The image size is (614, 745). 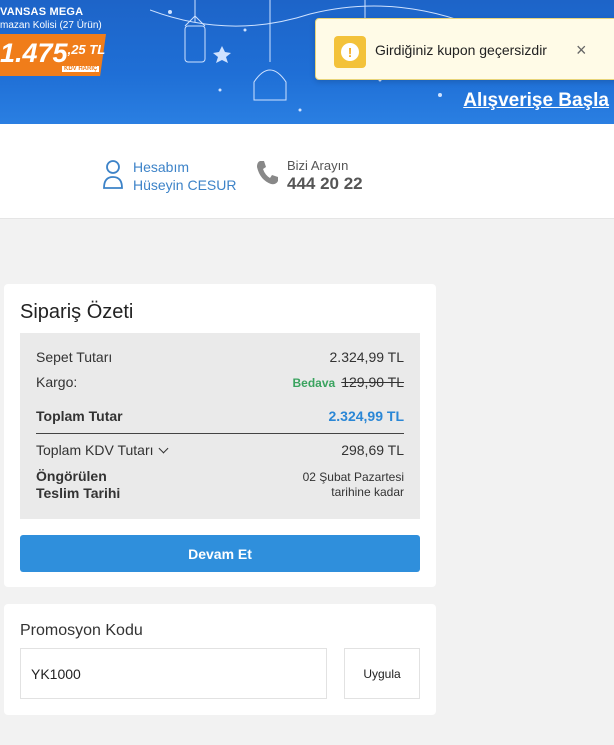 I want to click on summary-divider, so click(x=220, y=433).